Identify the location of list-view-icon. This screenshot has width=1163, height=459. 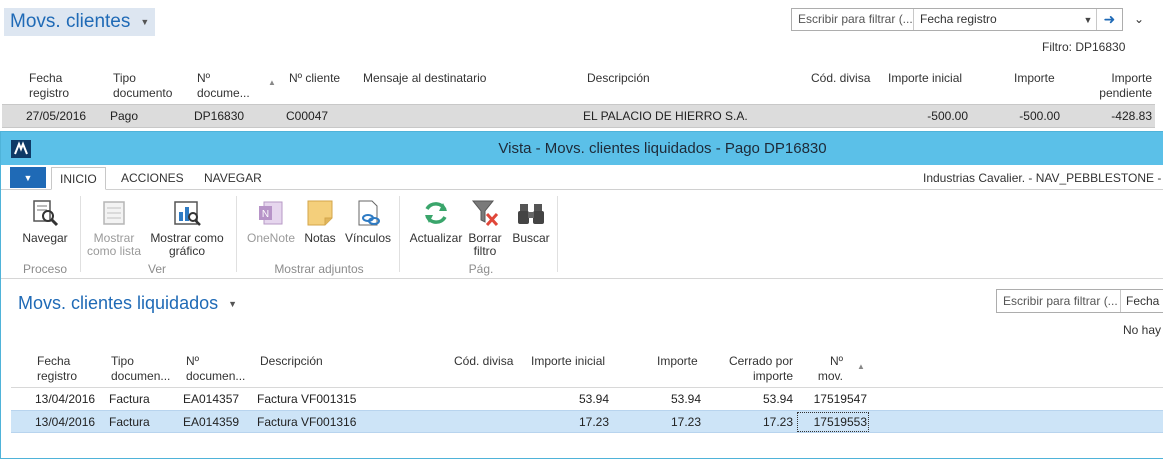
(114, 213).